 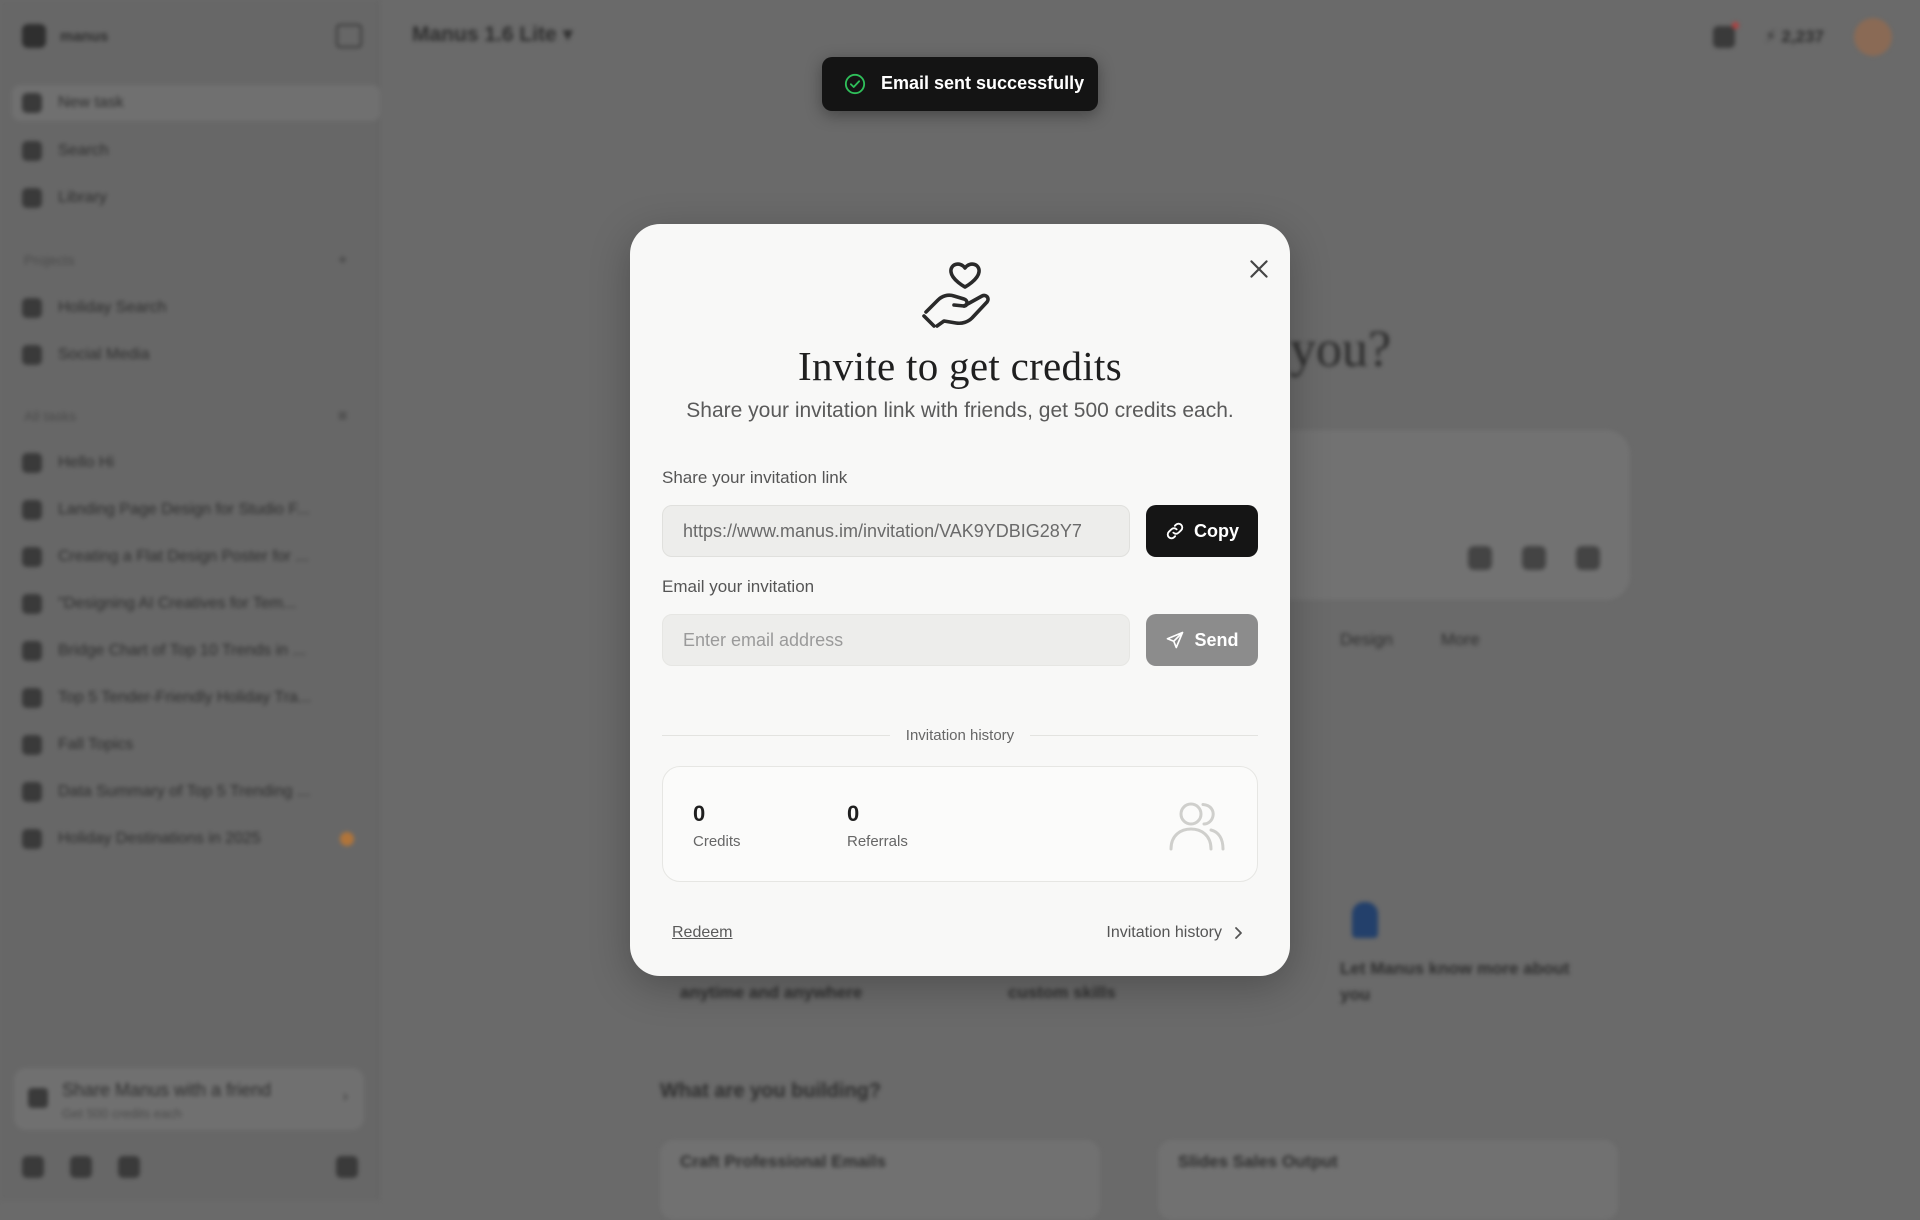 I want to click on model-selector: Manus 1.6 Lite ▾, so click(x=492, y=34).